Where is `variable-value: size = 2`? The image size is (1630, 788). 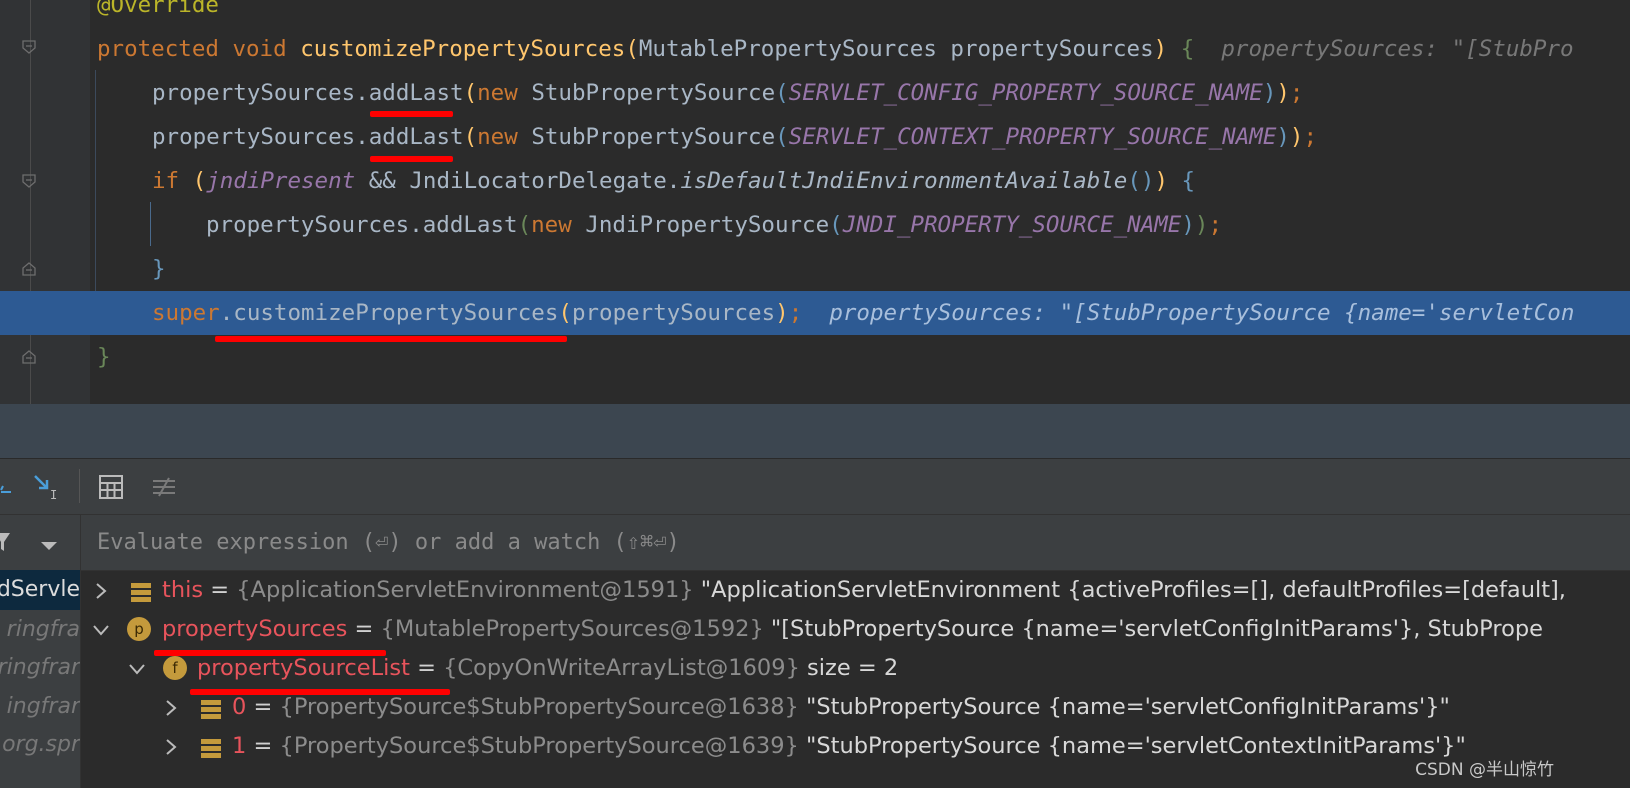 variable-value: size = 2 is located at coordinates (853, 668).